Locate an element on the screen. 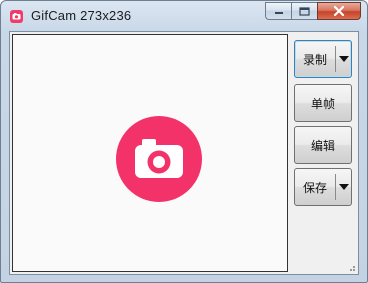 The width and height of the screenshot is (368, 283). minimize-icon is located at coordinates (278, 13).